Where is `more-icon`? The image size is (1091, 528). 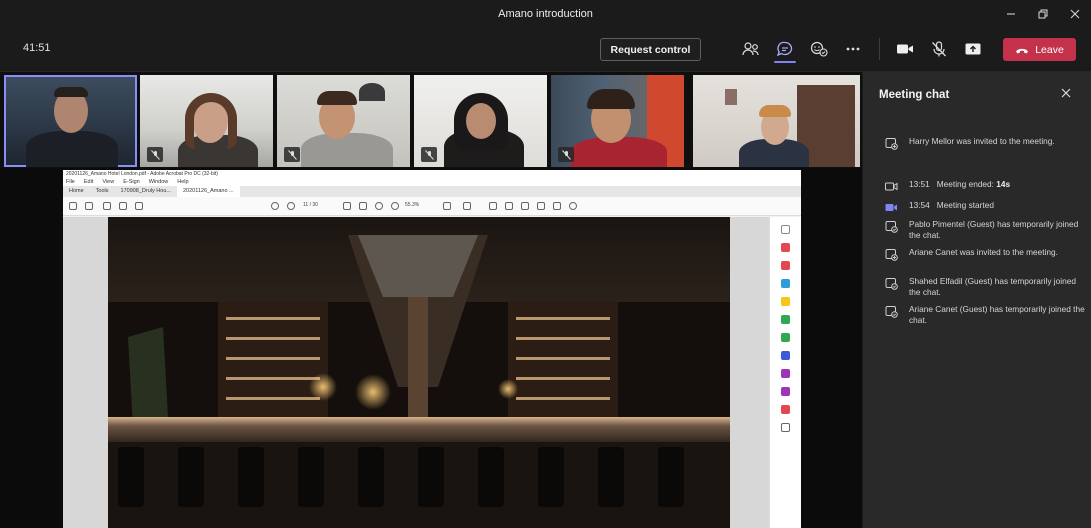
more-icon is located at coordinates (853, 49).